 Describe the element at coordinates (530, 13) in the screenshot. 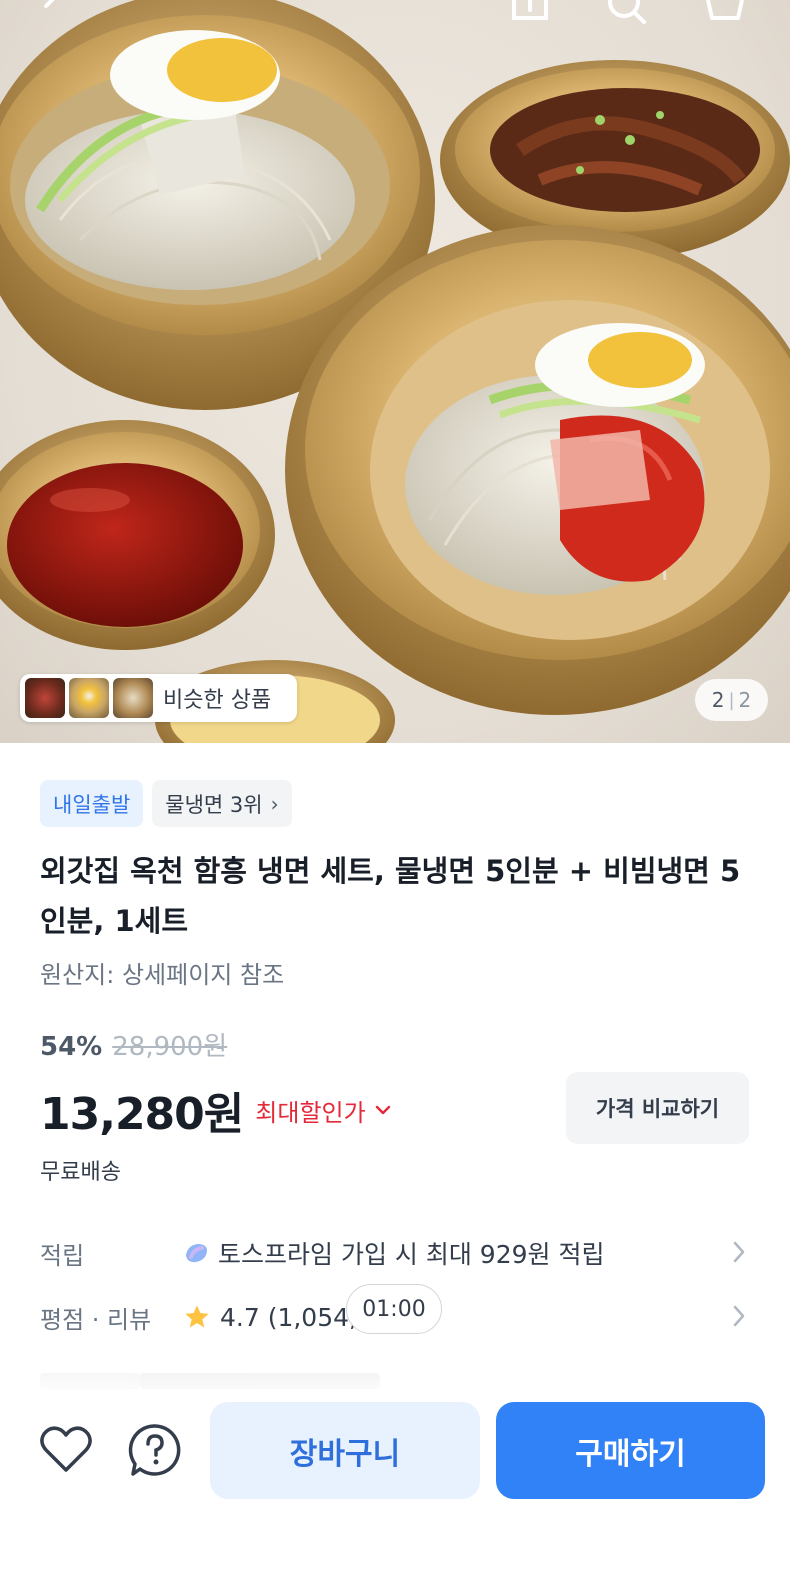

I see `share-icon` at that location.